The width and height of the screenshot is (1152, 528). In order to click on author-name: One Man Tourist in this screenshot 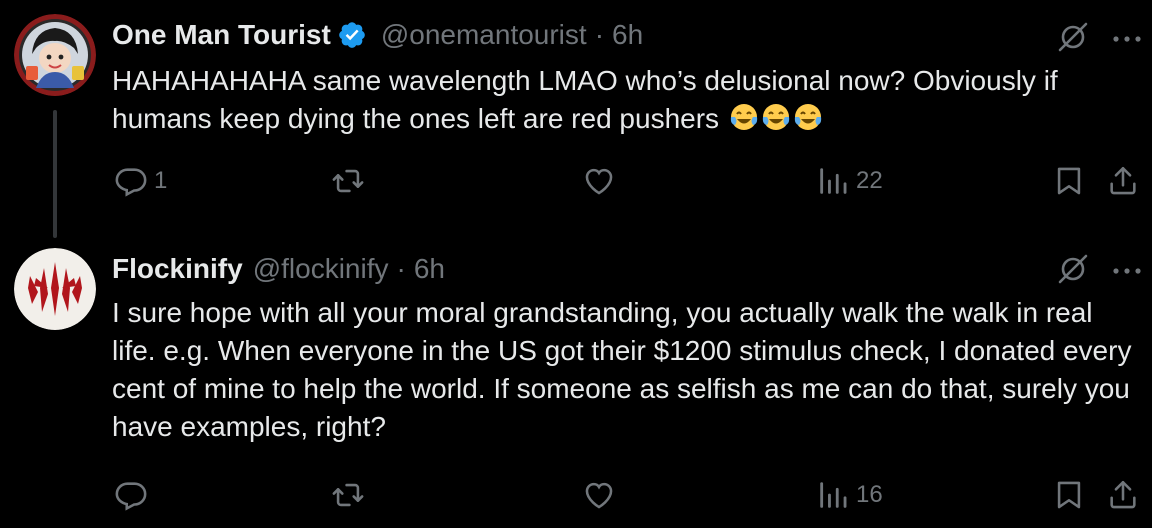, I will do `click(221, 35)`.